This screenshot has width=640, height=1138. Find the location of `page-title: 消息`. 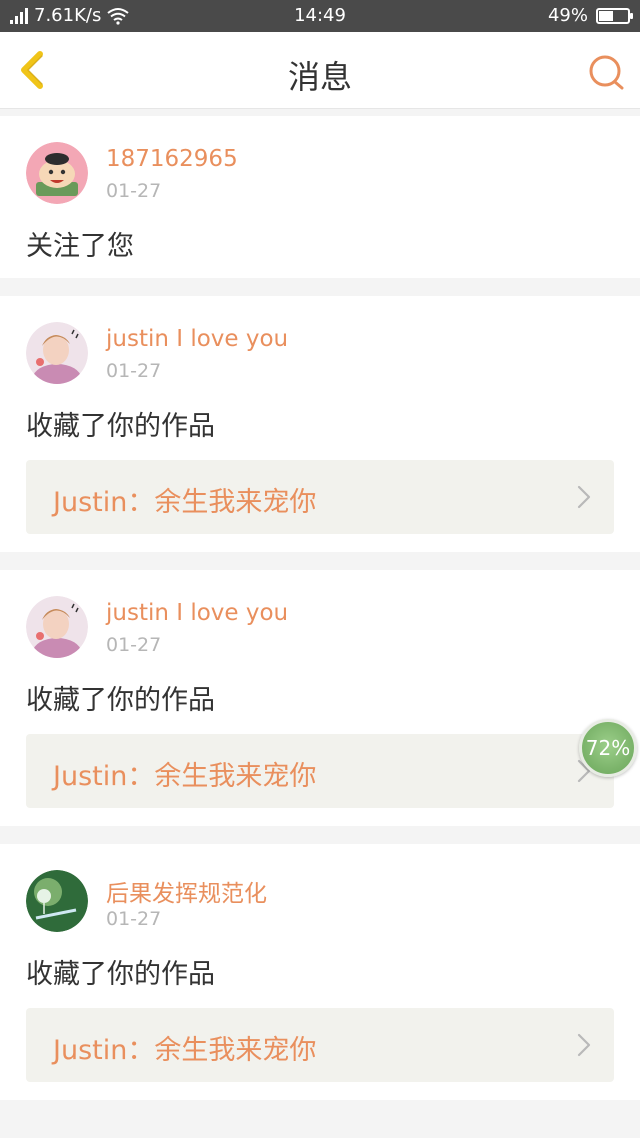

page-title: 消息 is located at coordinates (319, 77).